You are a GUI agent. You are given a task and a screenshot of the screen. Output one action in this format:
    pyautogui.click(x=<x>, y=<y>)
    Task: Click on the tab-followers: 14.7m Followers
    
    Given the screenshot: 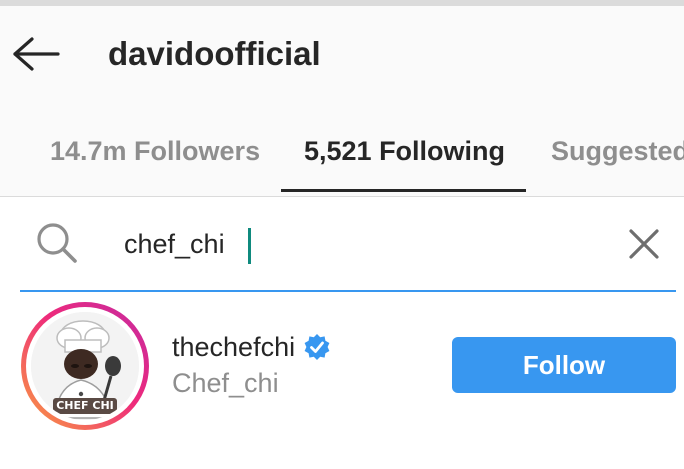 What is the action you would take?
    pyautogui.click(x=155, y=163)
    